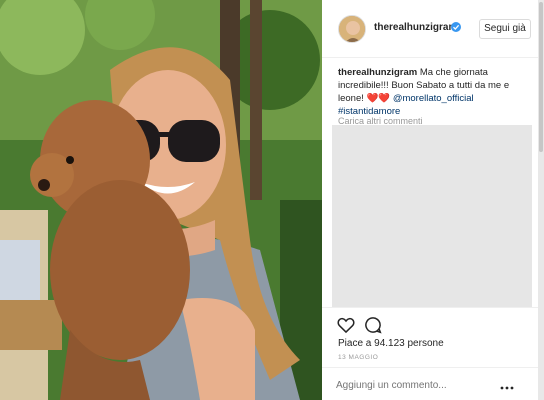 The height and width of the screenshot is (400, 544). What do you see at coordinates (541, 200) in the screenshot?
I see `scrollbar` at bounding box center [541, 200].